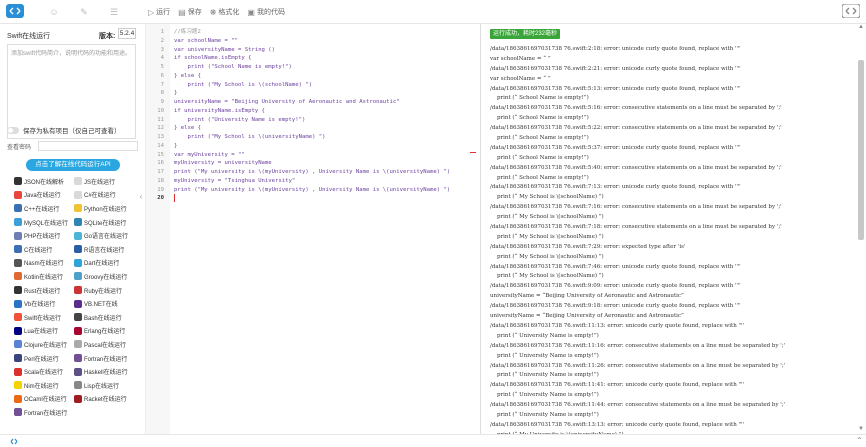 The height and width of the screenshot is (447, 866). What do you see at coordinates (103, 344) in the screenshot?
I see `language-item: Pascal在线运行` at bounding box center [103, 344].